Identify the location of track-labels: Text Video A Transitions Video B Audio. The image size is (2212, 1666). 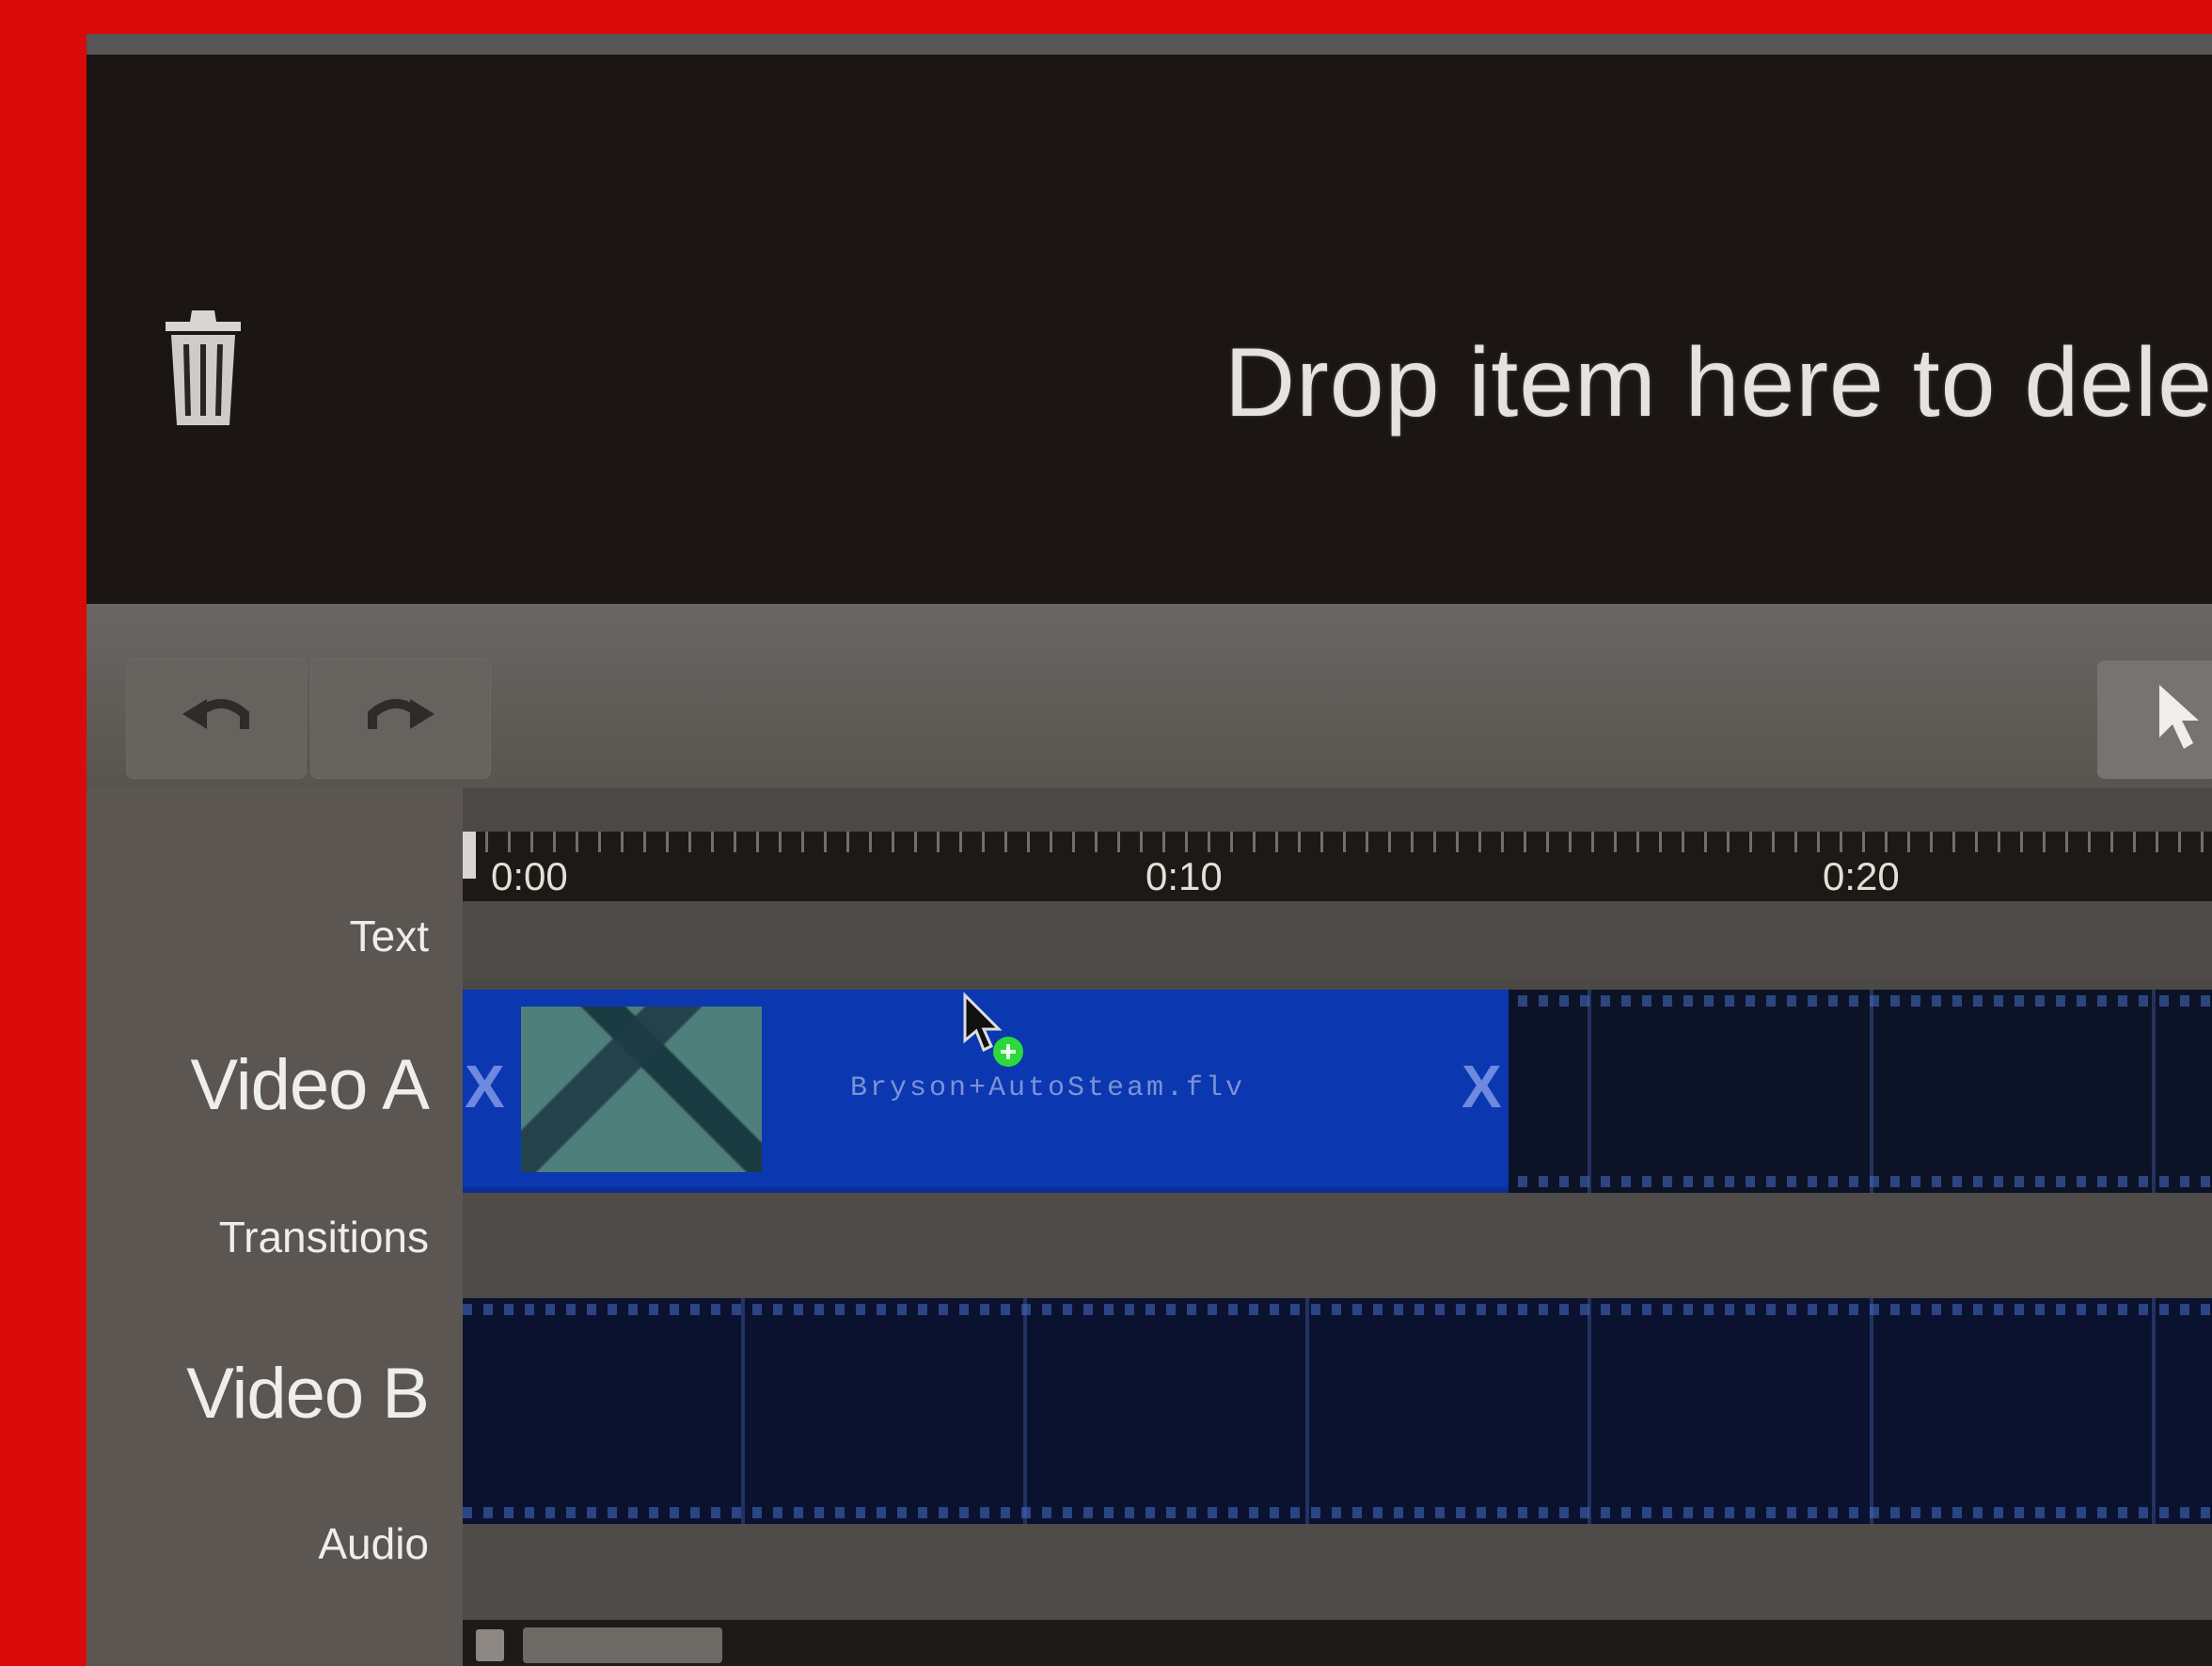
(275, 1227).